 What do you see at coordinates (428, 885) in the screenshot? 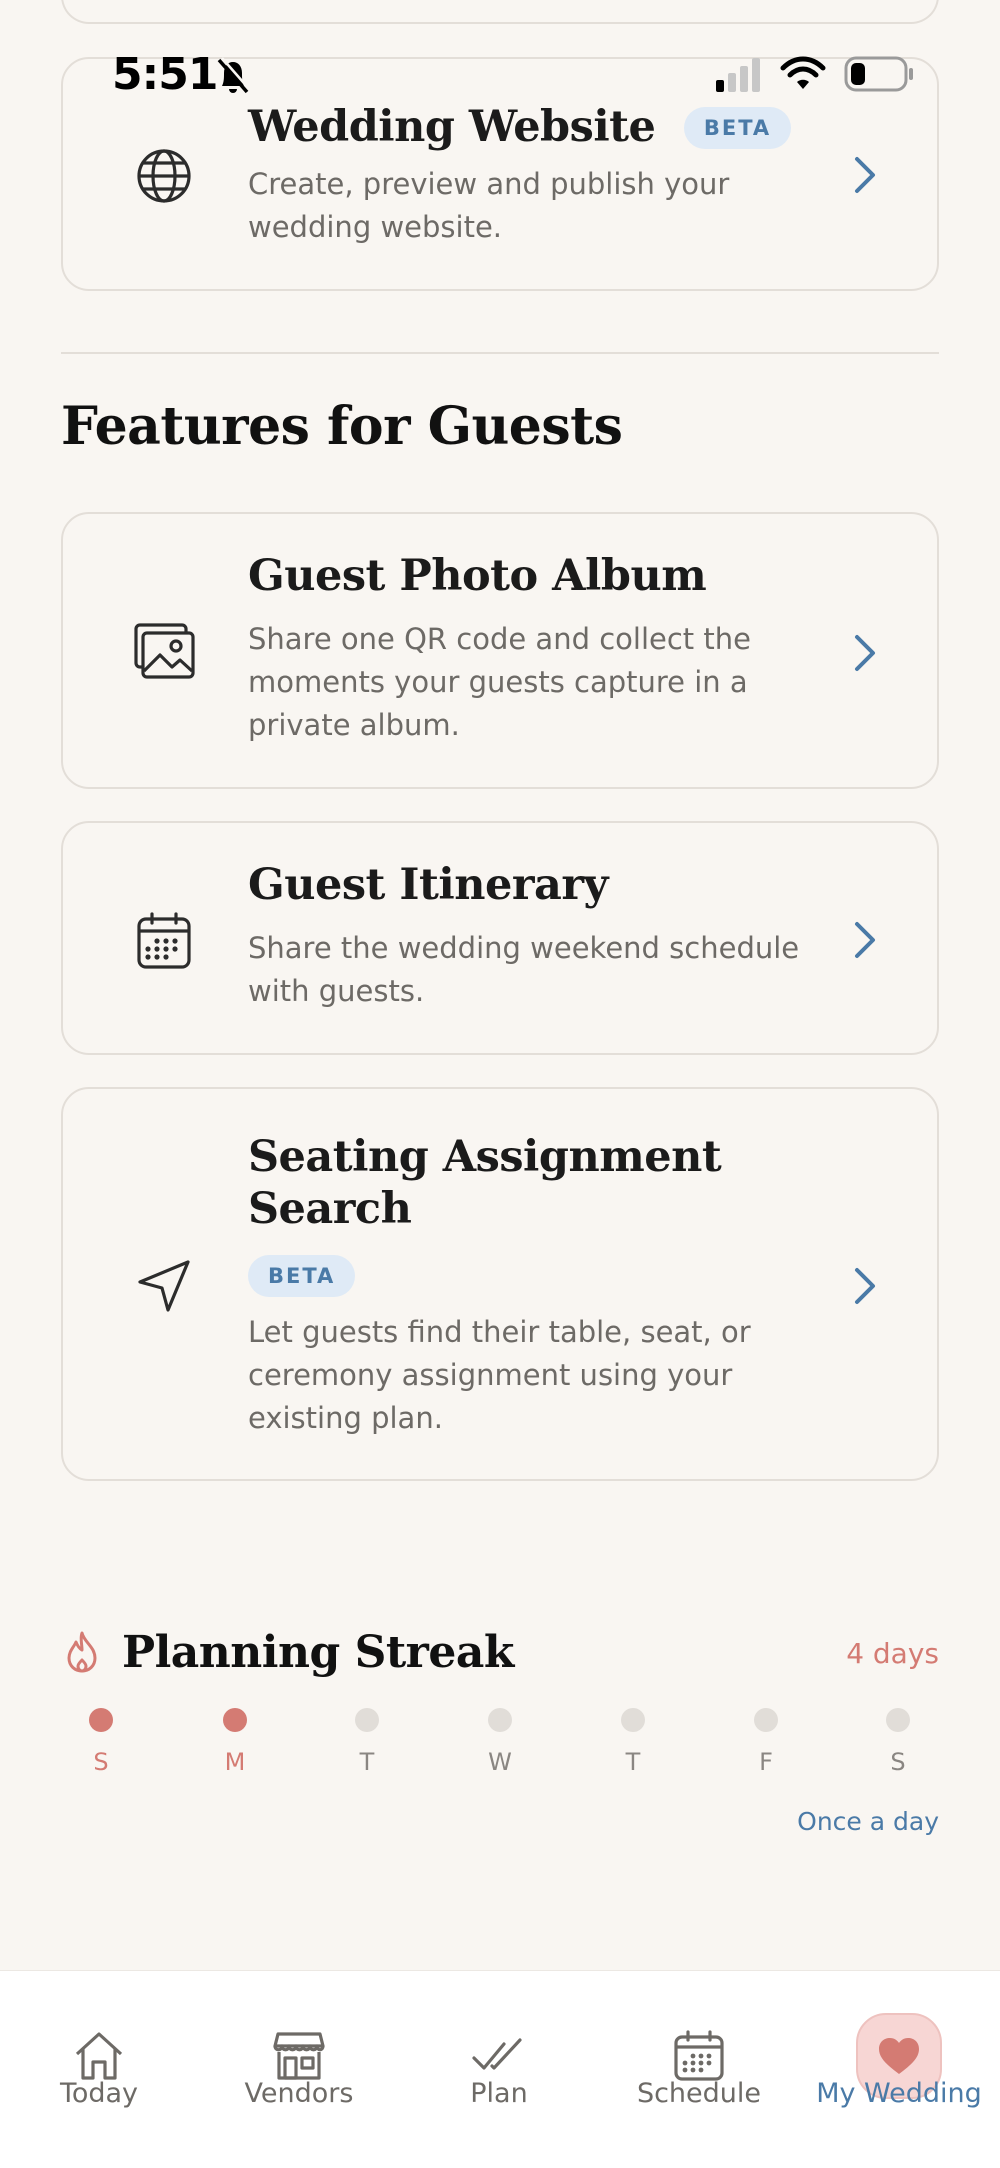
I see `card-title: Guest Itinerary` at bounding box center [428, 885].